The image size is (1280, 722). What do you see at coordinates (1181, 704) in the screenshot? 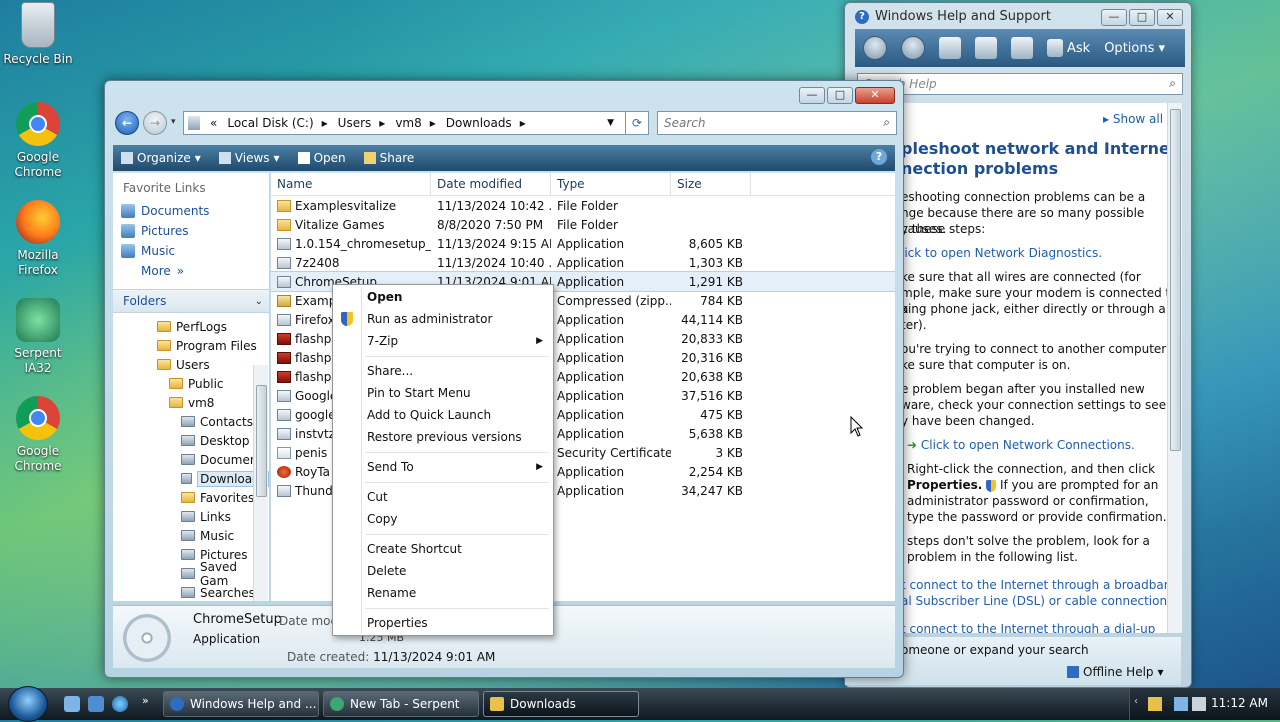
I see `network-icon` at bounding box center [1181, 704].